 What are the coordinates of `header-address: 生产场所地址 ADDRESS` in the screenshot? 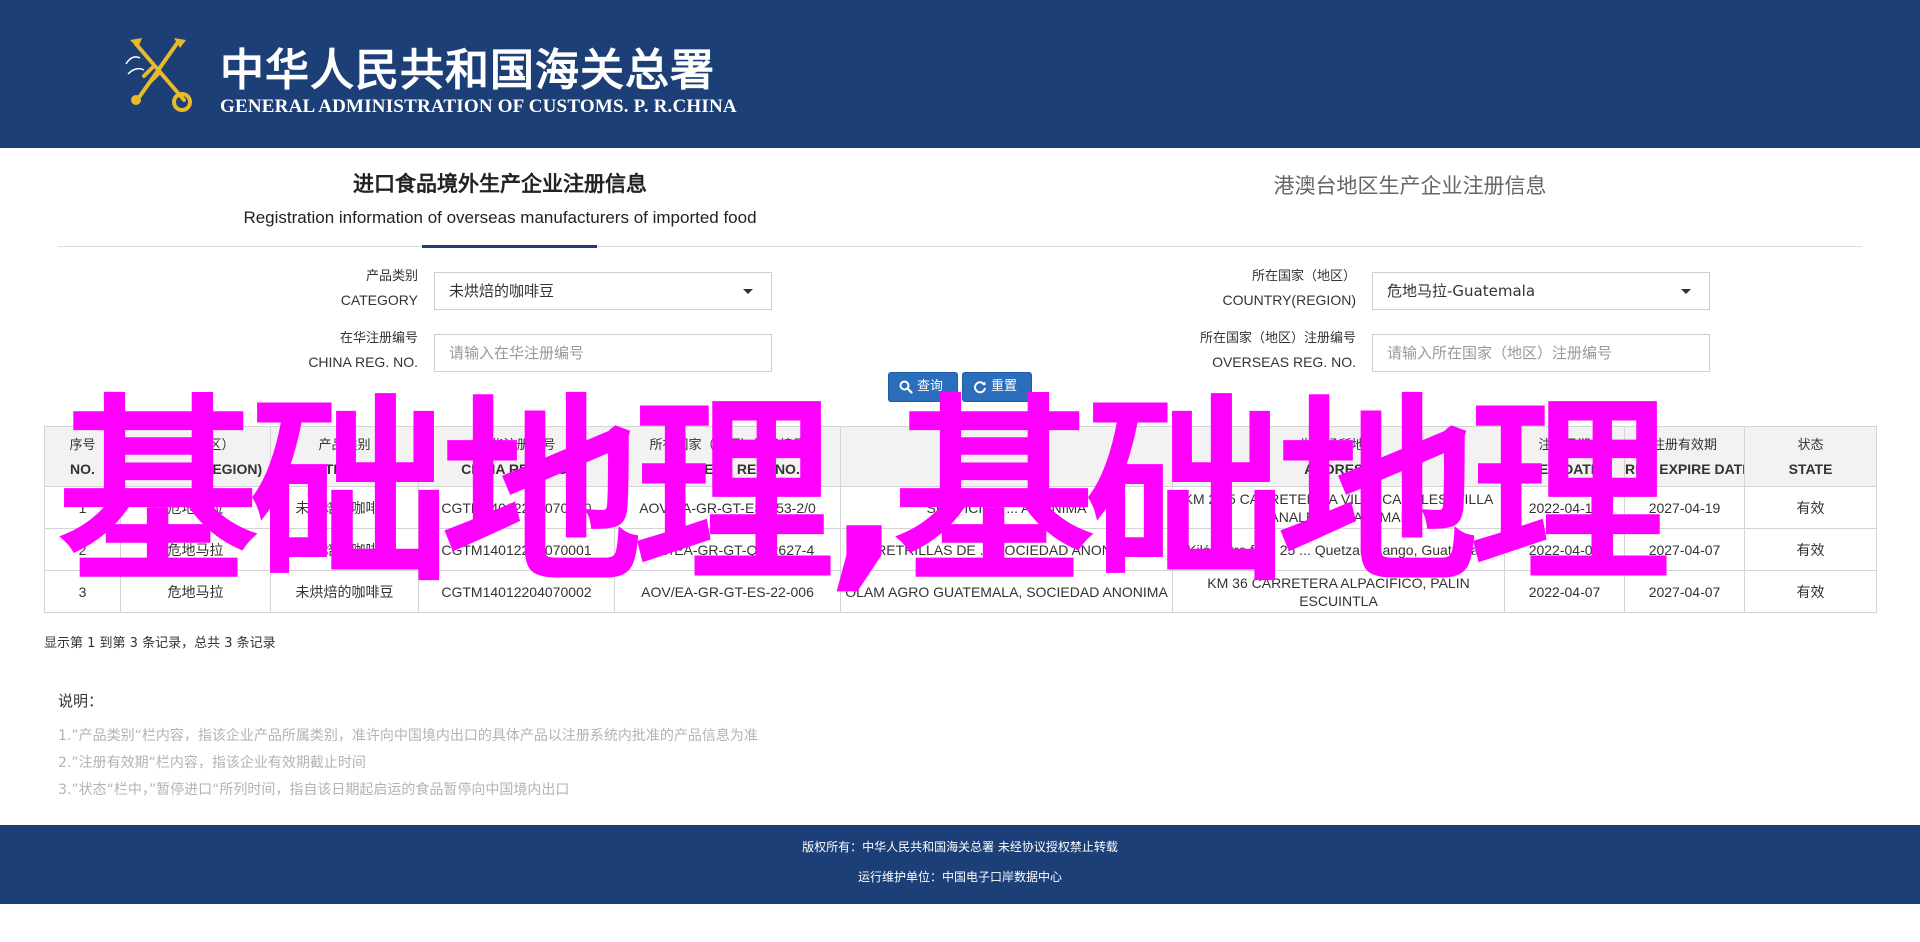 It's located at (1338, 456).